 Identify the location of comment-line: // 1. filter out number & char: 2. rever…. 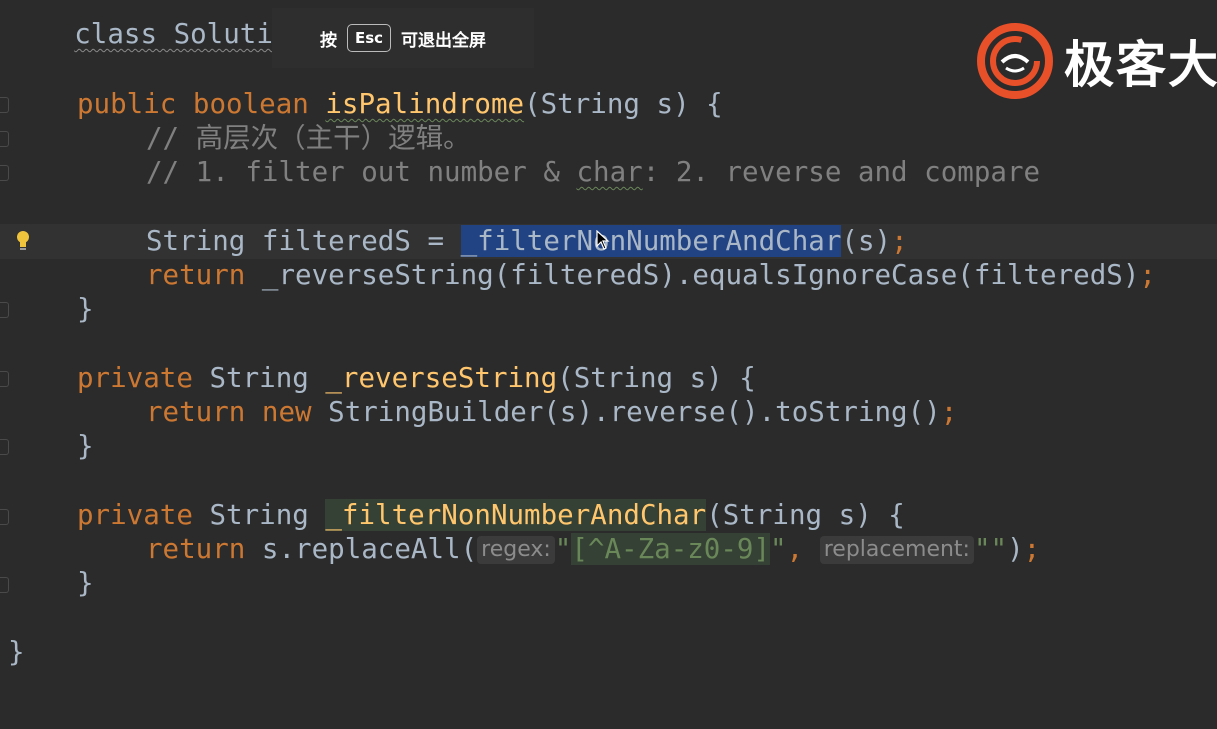
(593, 172).